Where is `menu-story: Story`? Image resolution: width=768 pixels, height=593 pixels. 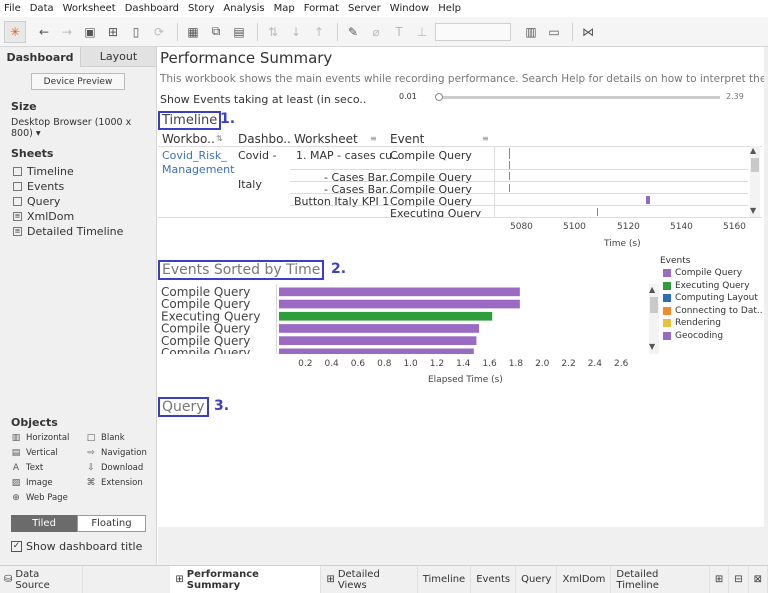
menu-story: Story is located at coordinates (201, 8).